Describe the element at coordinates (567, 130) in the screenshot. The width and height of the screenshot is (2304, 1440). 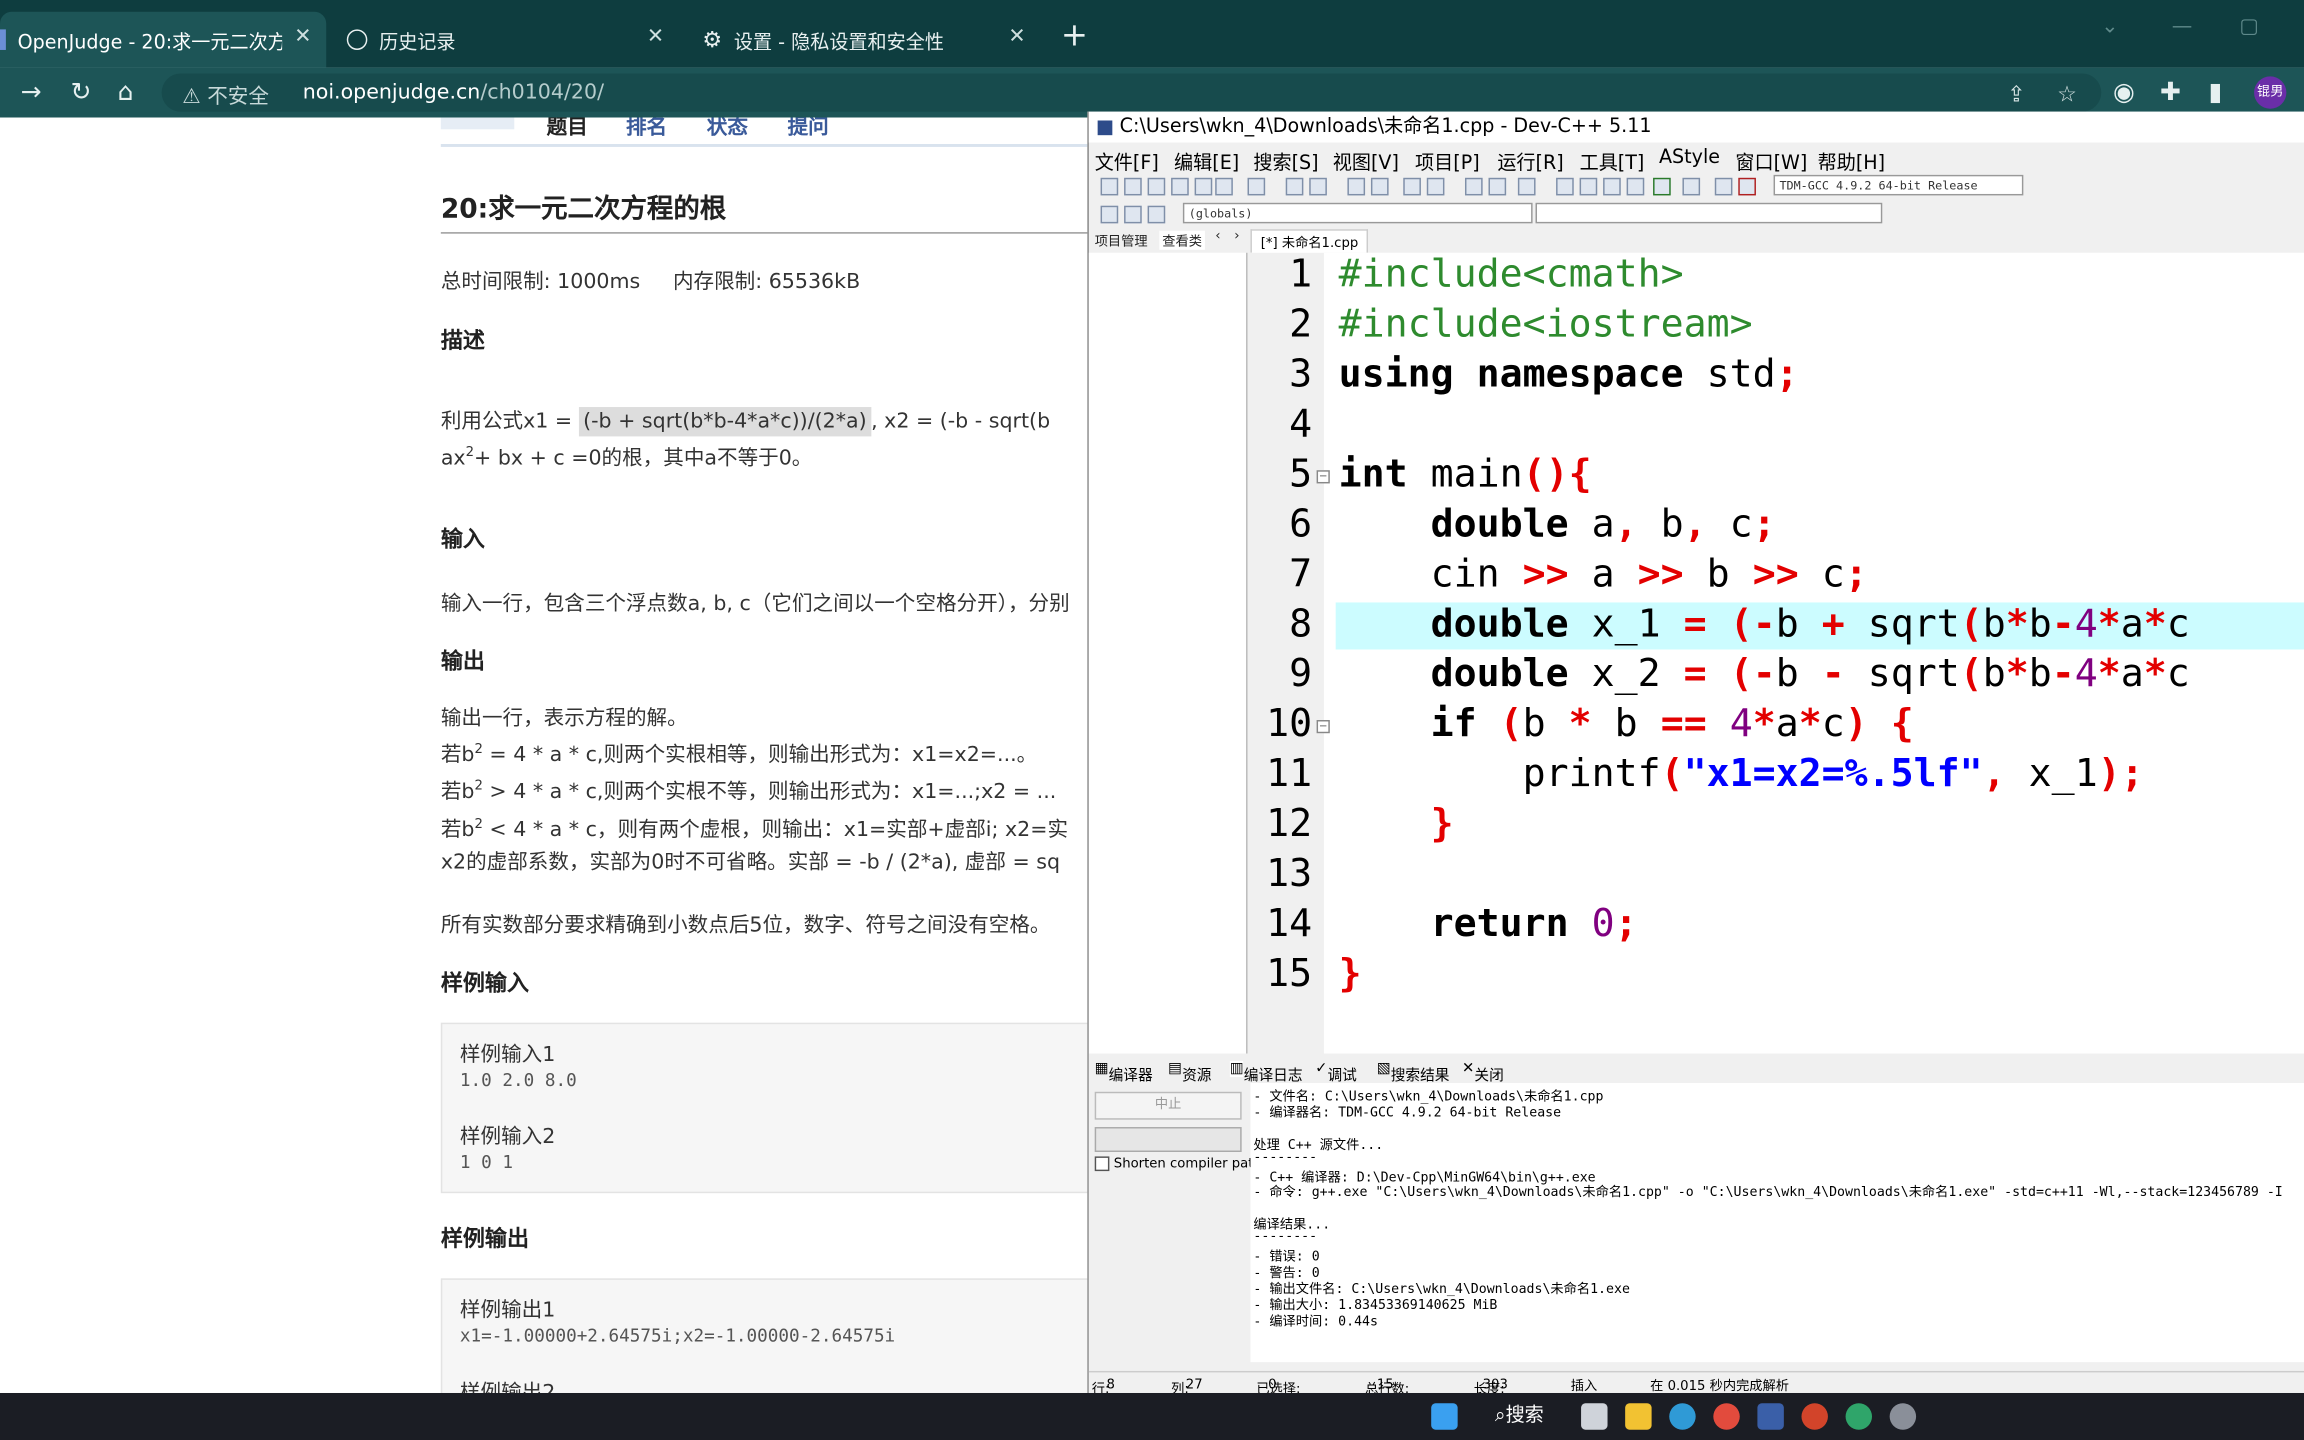
I see `tab-problem: 题目` at that location.